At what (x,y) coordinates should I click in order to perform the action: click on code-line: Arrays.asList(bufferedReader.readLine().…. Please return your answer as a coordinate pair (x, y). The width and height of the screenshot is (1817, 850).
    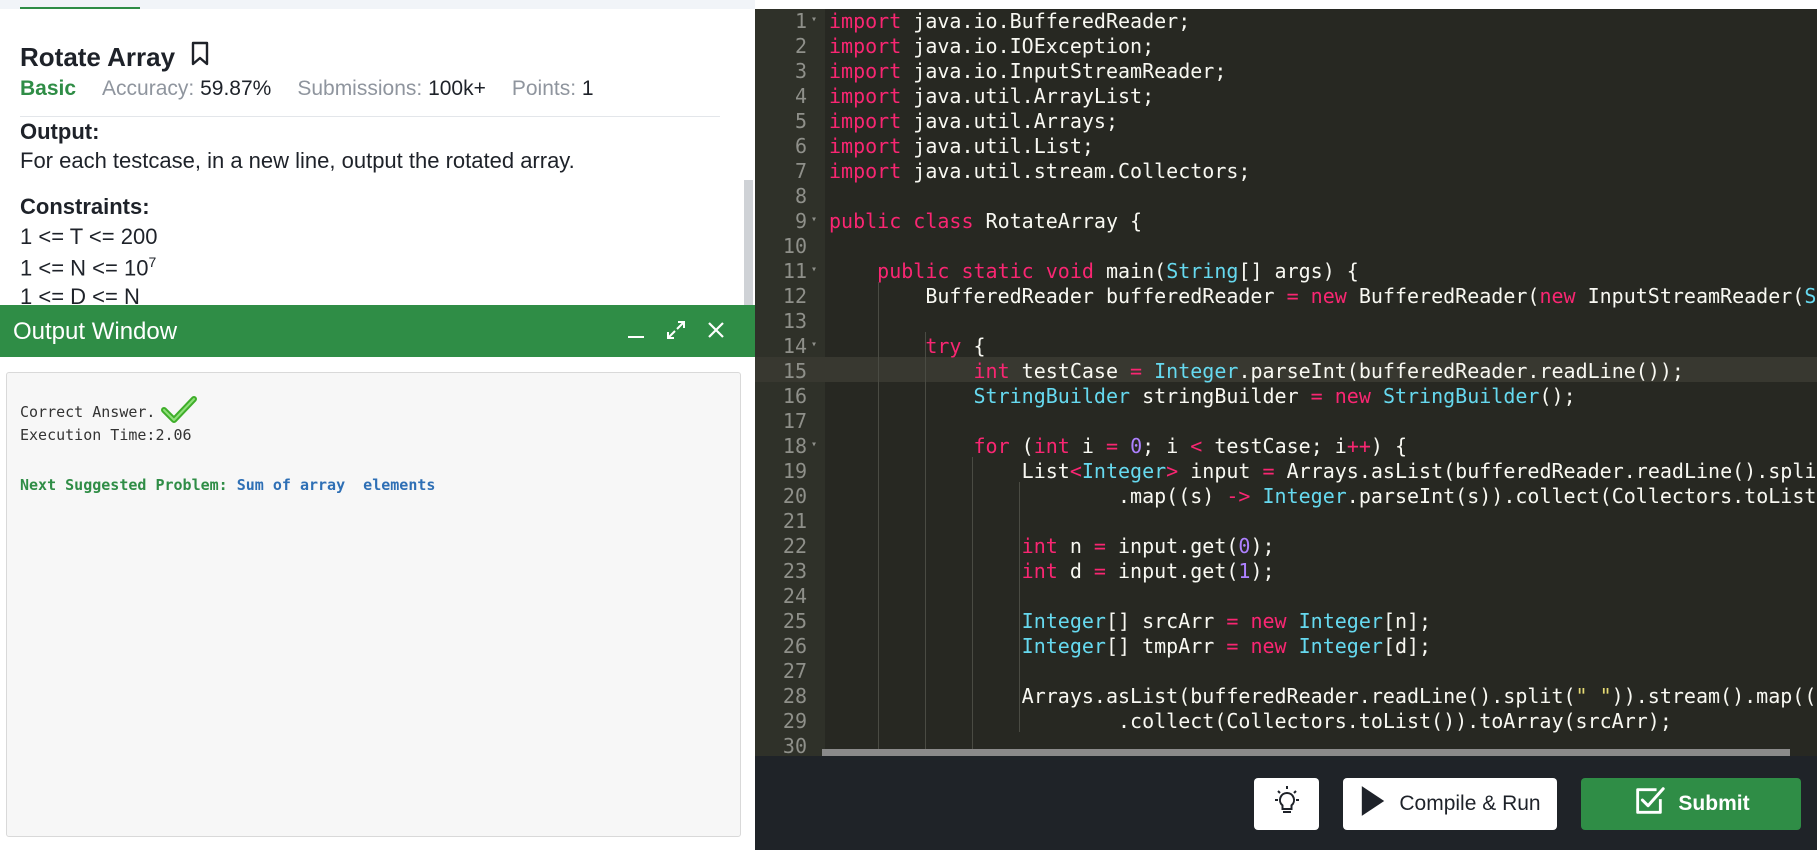
    Looking at the image, I should click on (1323, 696).